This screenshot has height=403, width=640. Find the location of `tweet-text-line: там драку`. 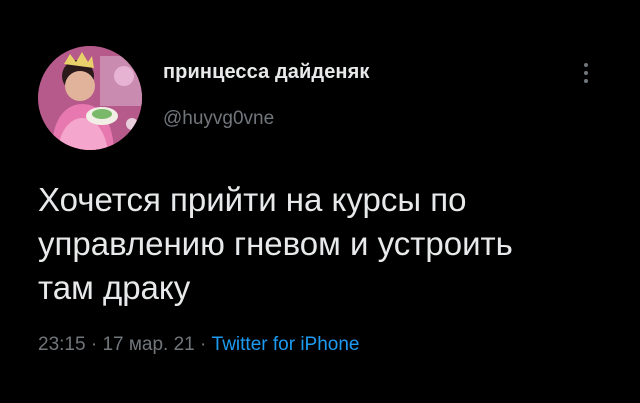

tweet-text-line: там драку is located at coordinates (114, 287).